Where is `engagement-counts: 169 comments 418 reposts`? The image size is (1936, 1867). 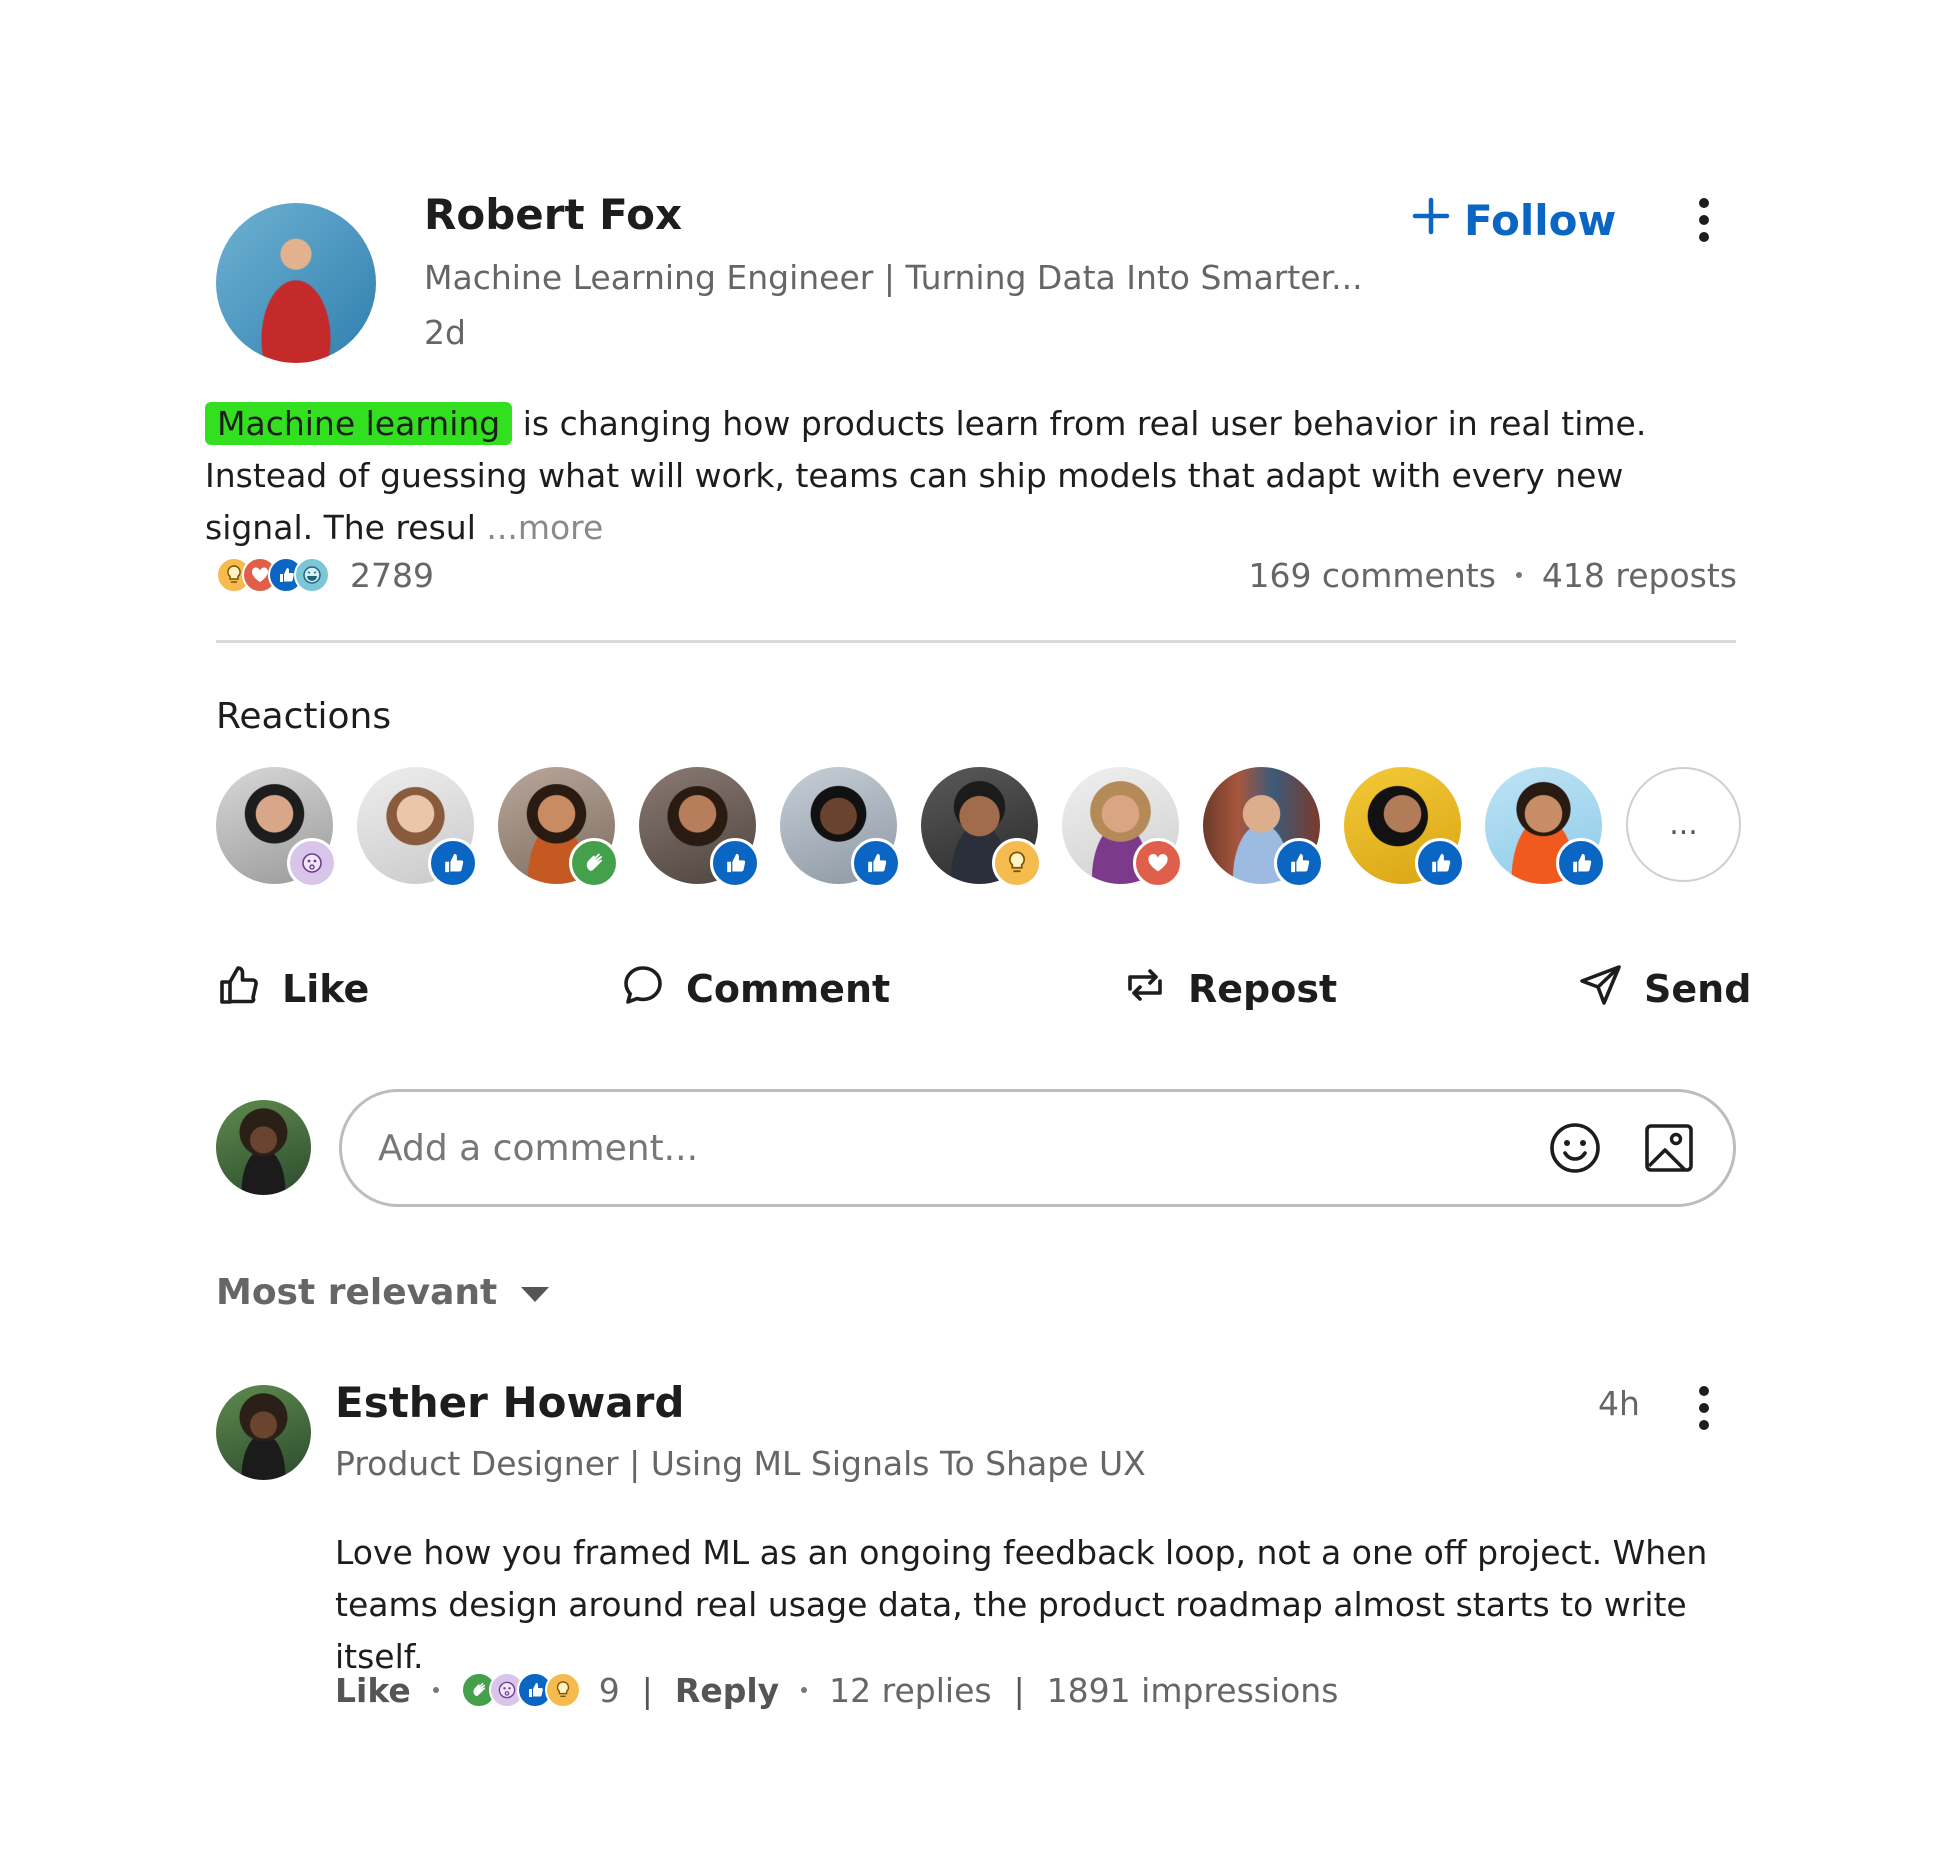
engagement-counts: 169 comments 418 reposts is located at coordinates (1492, 575).